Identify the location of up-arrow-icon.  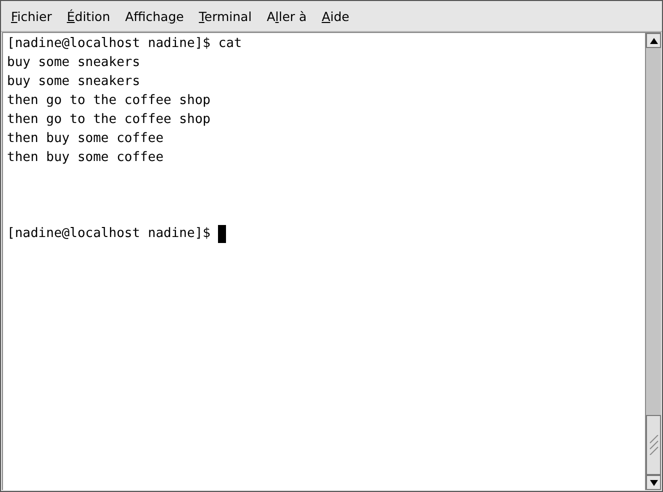
(653, 40).